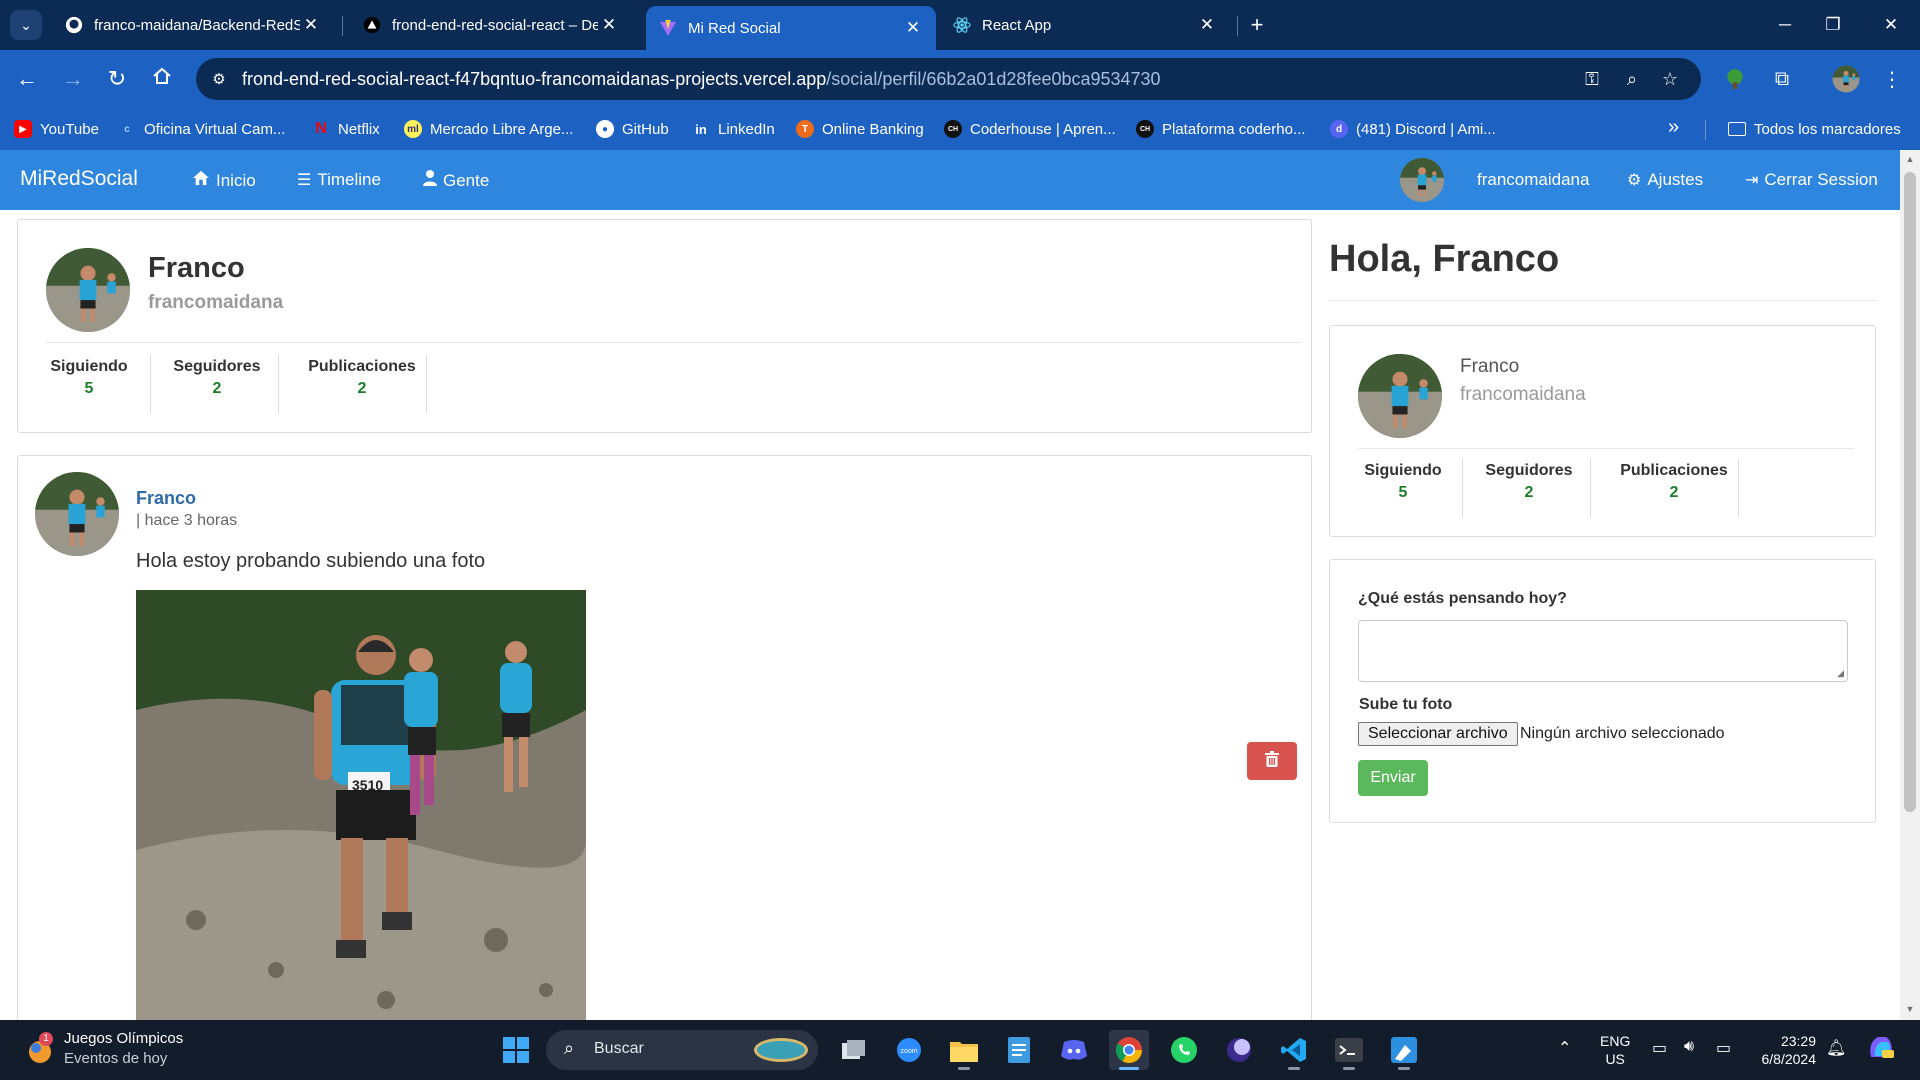  I want to click on back-button: ←, so click(27, 79).